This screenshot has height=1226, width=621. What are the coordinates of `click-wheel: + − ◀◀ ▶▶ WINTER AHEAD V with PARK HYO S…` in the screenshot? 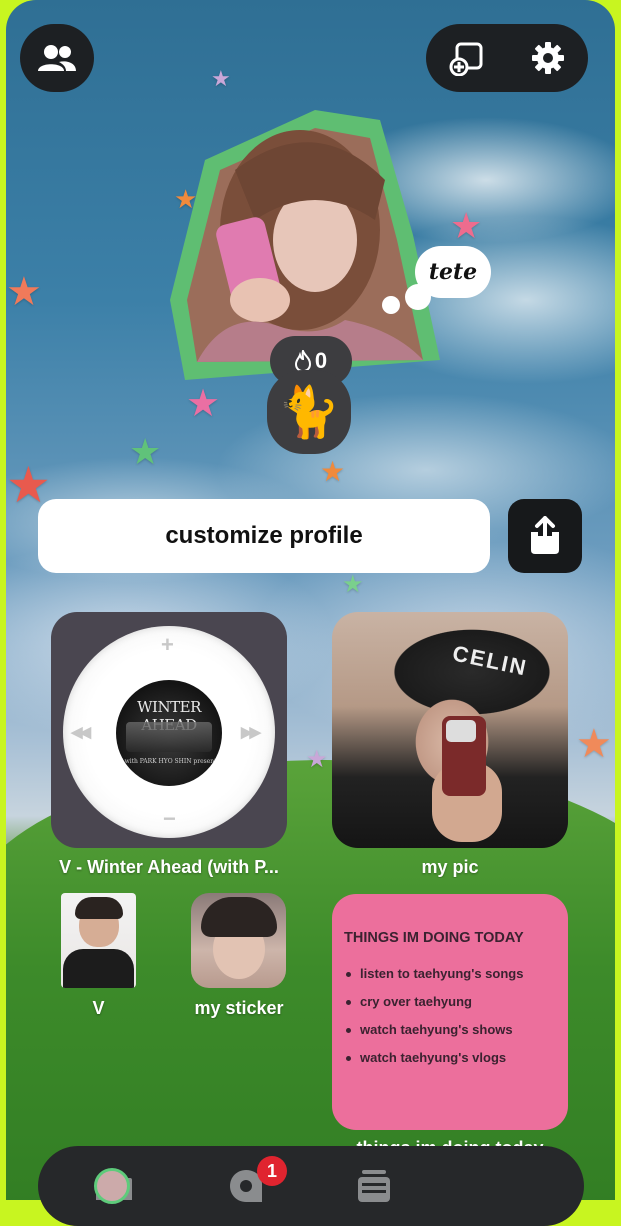 It's located at (169, 732).